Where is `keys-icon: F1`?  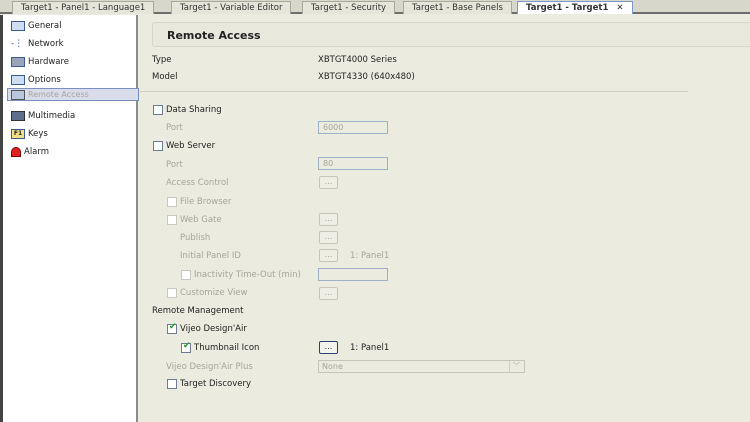 keys-icon: F1 is located at coordinates (18, 134).